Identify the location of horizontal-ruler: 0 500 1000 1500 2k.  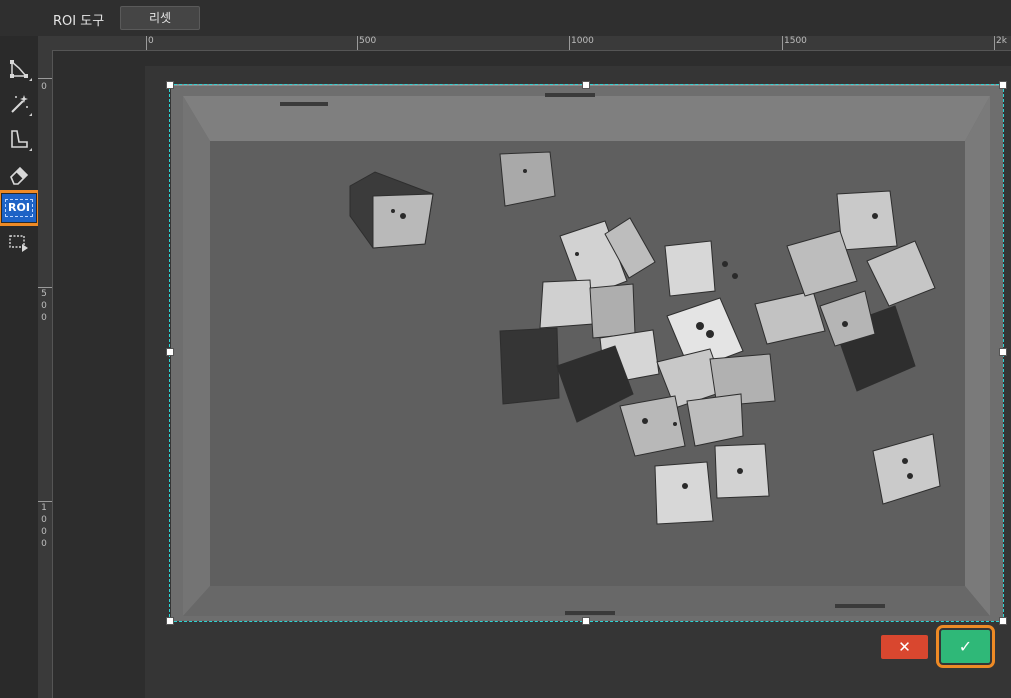
(524, 43).